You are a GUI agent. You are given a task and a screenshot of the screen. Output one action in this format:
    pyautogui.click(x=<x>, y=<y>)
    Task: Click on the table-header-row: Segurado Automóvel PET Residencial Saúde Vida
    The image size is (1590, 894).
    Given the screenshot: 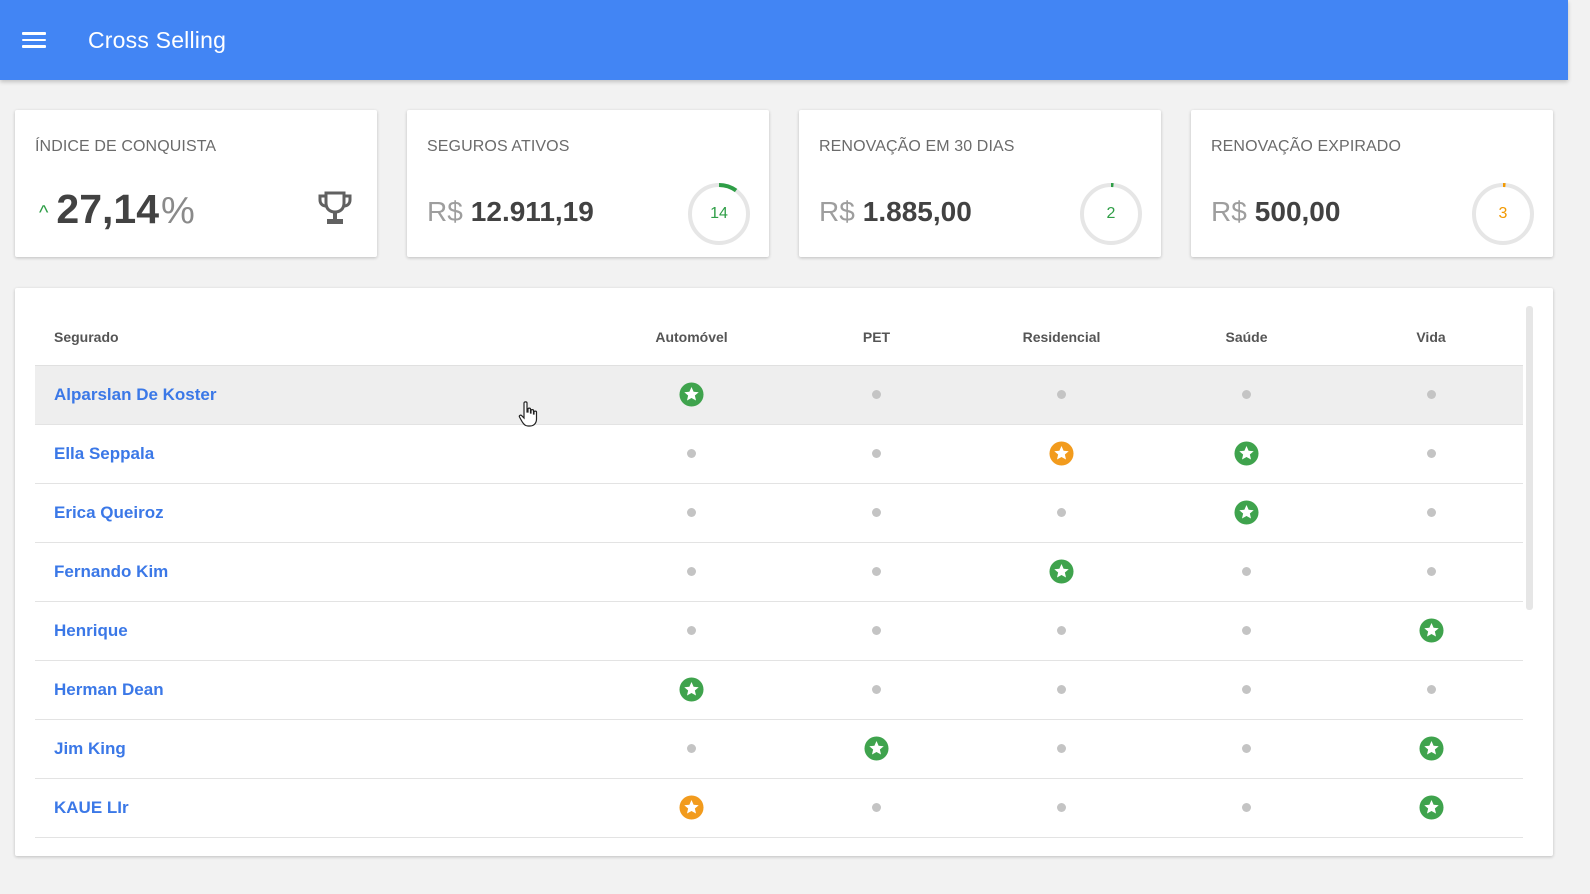 What is the action you would take?
    pyautogui.click(x=779, y=336)
    